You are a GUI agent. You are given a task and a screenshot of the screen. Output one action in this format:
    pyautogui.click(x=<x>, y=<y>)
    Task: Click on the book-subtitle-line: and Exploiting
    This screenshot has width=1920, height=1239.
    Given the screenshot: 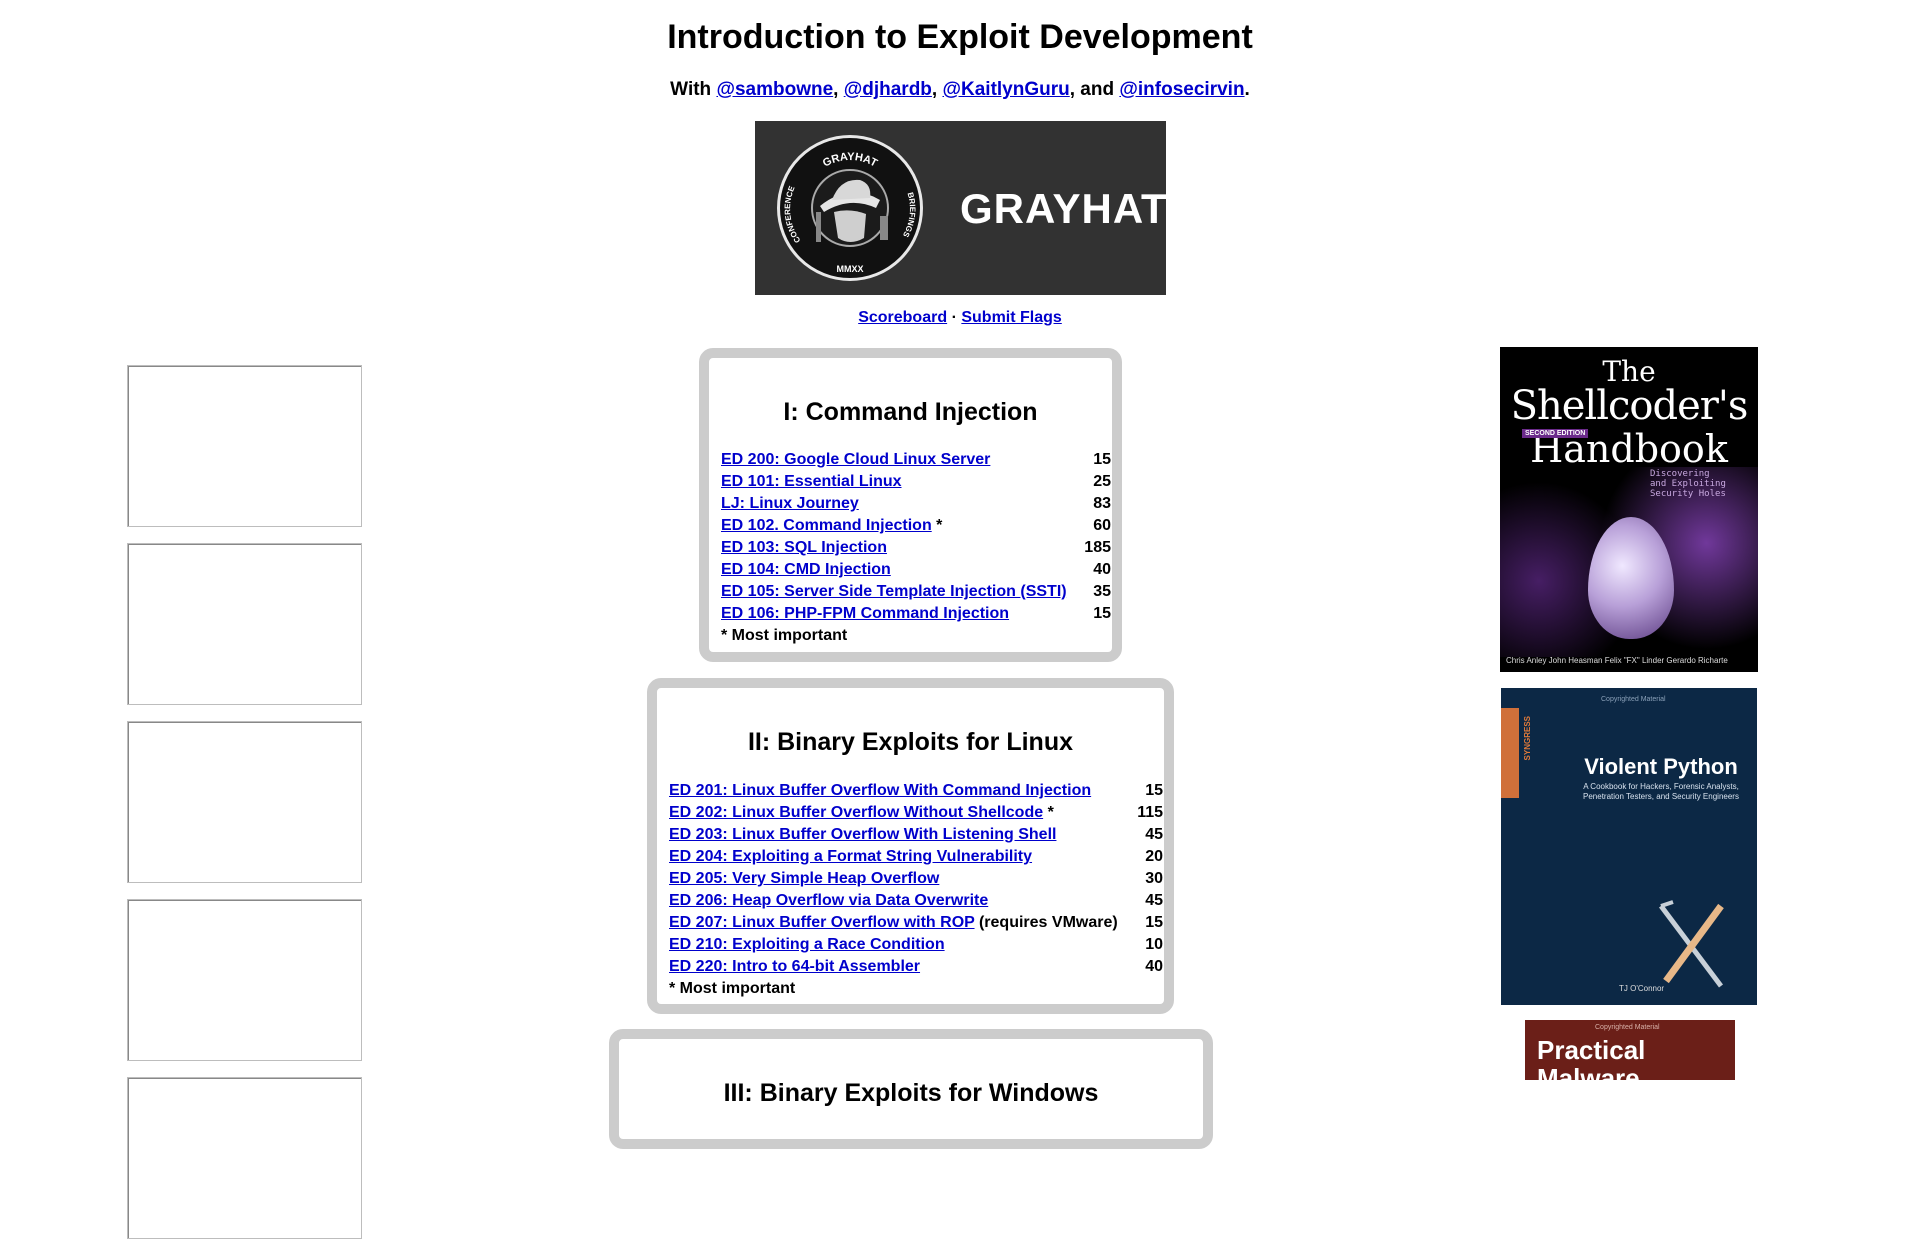 What is the action you would take?
    pyautogui.click(x=1688, y=484)
    